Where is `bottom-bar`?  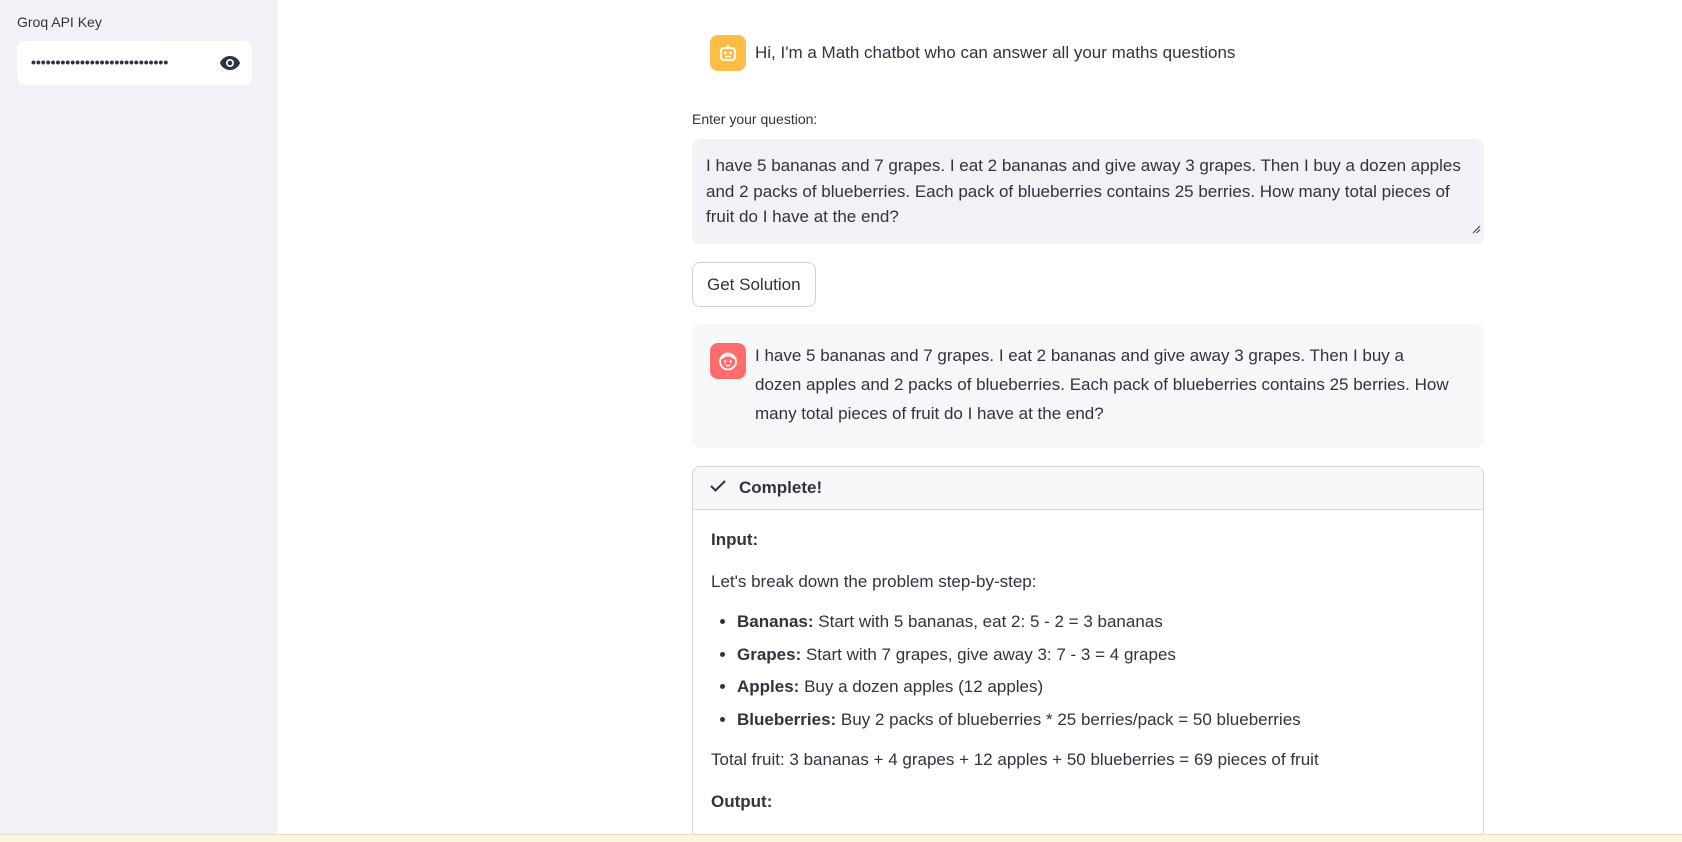
bottom-bar is located at coordinates (841, 838).